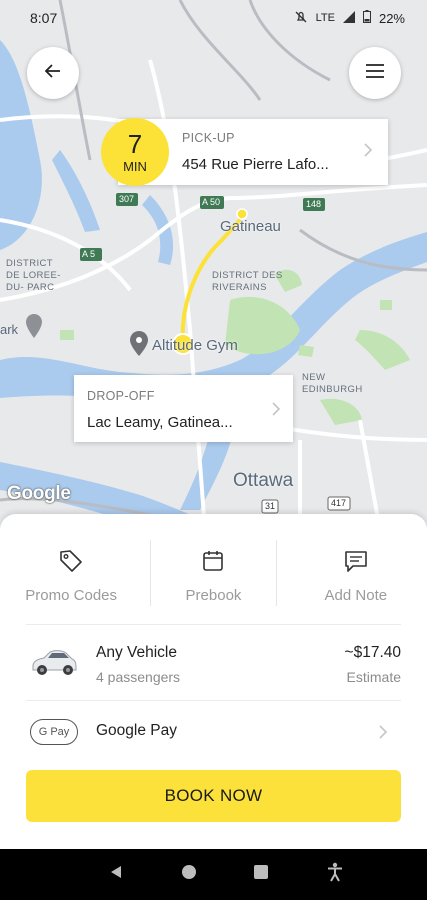 This screenshot has height=900, width=427. Describe the element at coordinates (325, 18) in the screenshot. I see `network-type: LTE` at that location.